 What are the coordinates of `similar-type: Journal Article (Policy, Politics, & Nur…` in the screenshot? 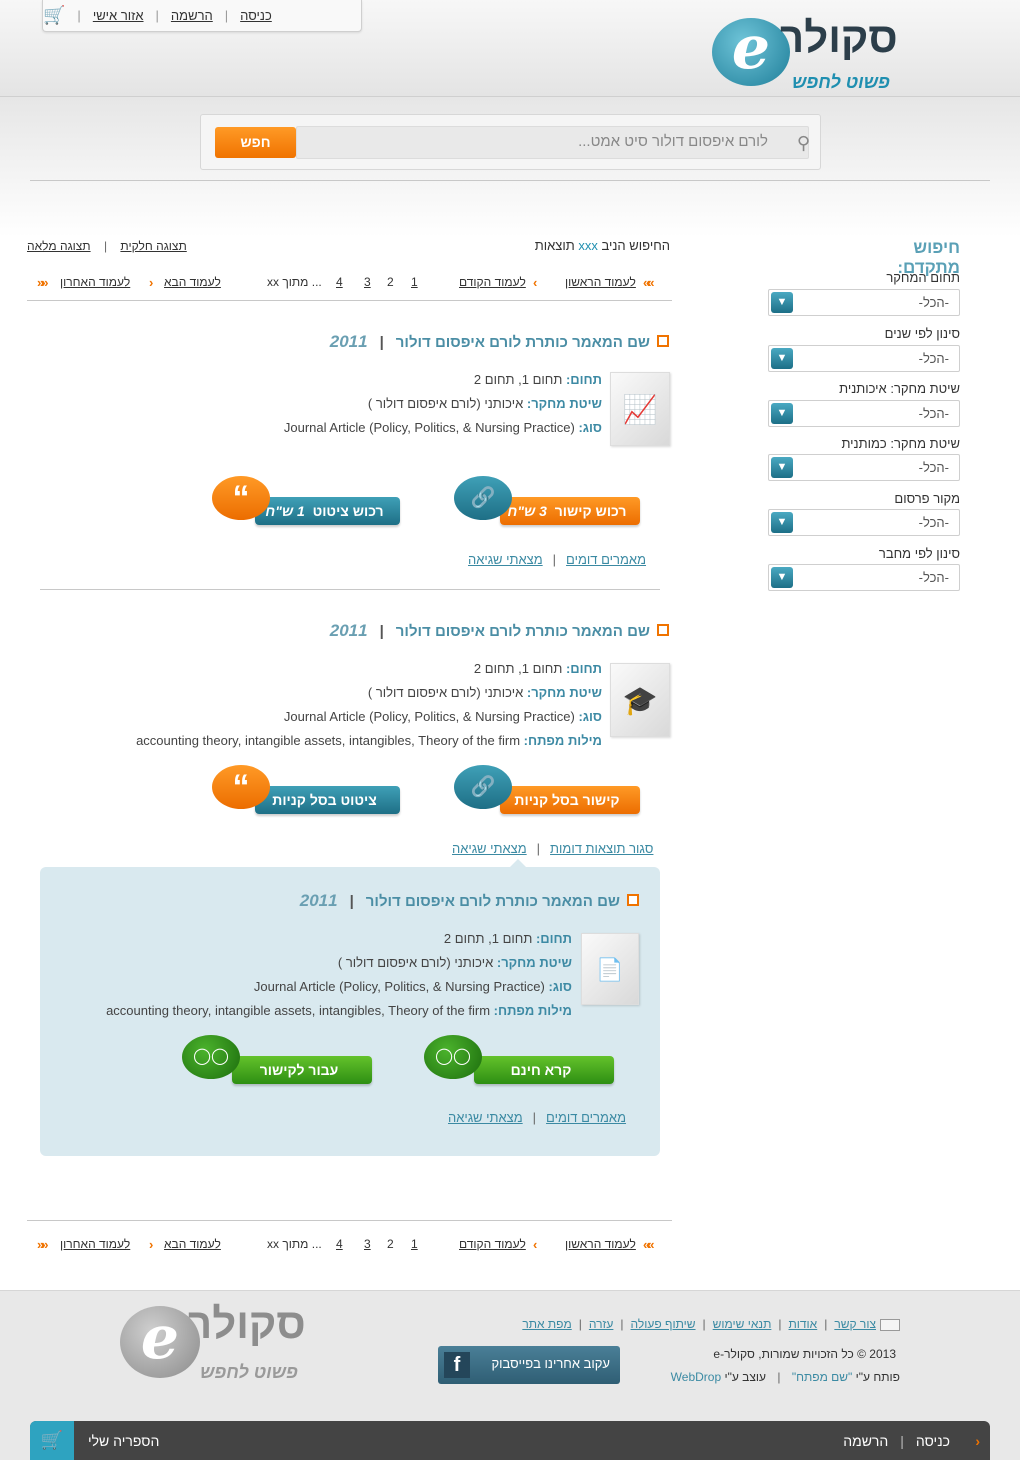 It's located at (399, 986).